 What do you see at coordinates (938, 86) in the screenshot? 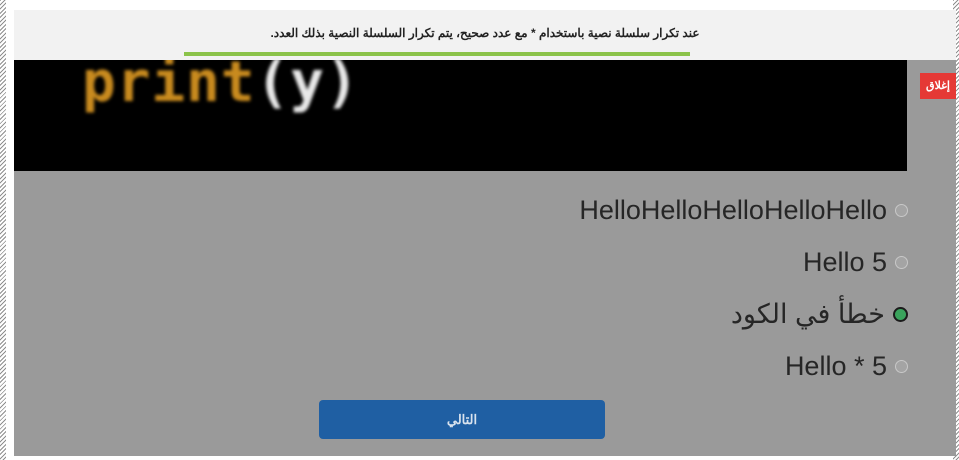
I see `close-button: إغلاق` at bounding box center [938, 86].